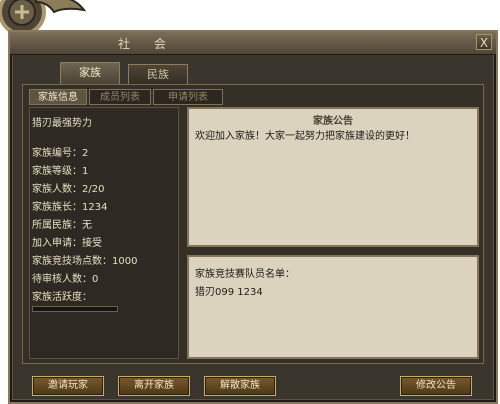 The height and width of the screenshot is (404, 500). Describe the element at coordinates (240, 386) in the screenshot. I see `disband-family-button: 解散家族` at that location.